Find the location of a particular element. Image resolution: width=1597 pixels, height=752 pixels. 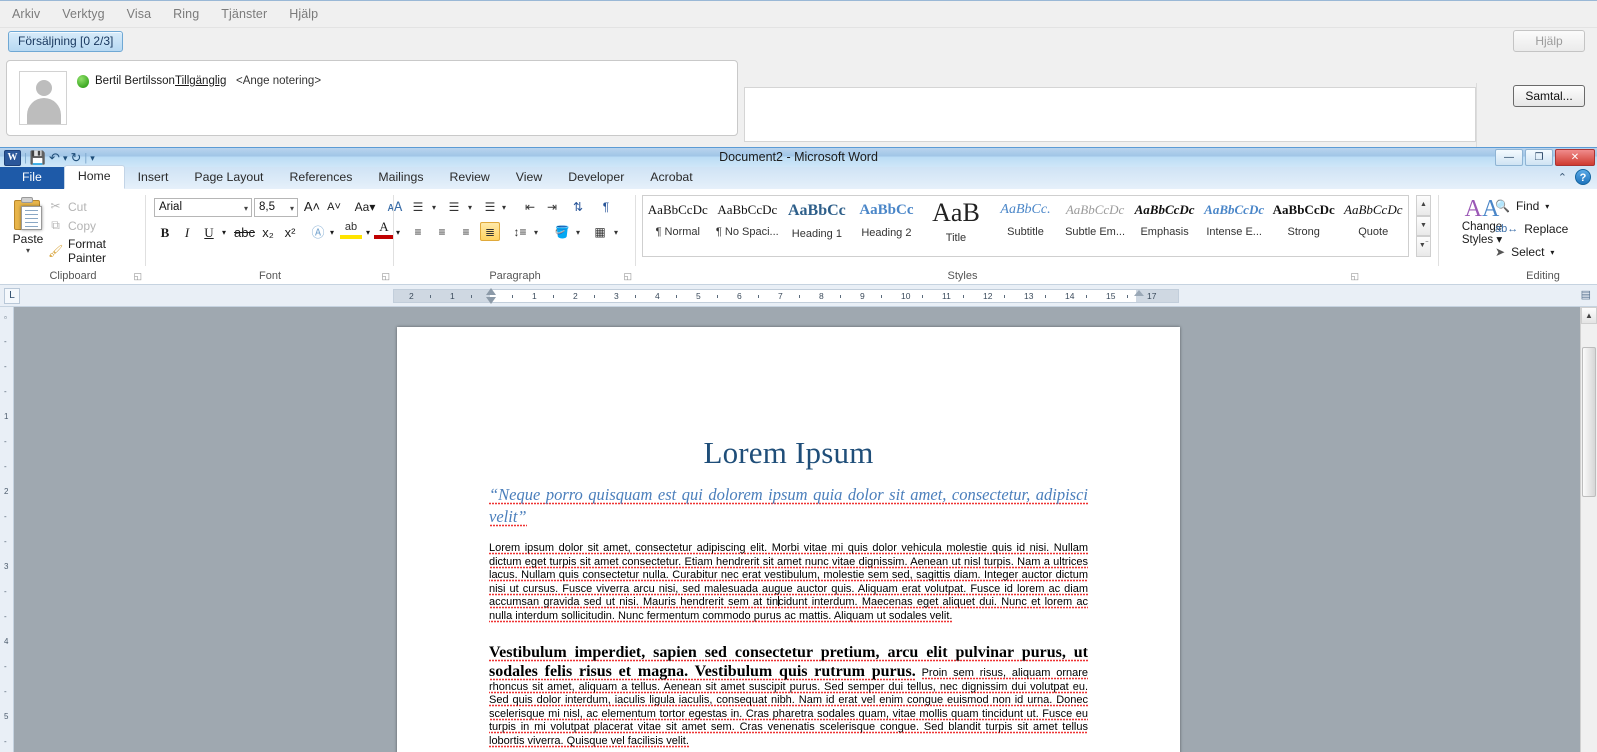

styles-dialog-launcher: ◱ is located at coordinates (1354, 276).